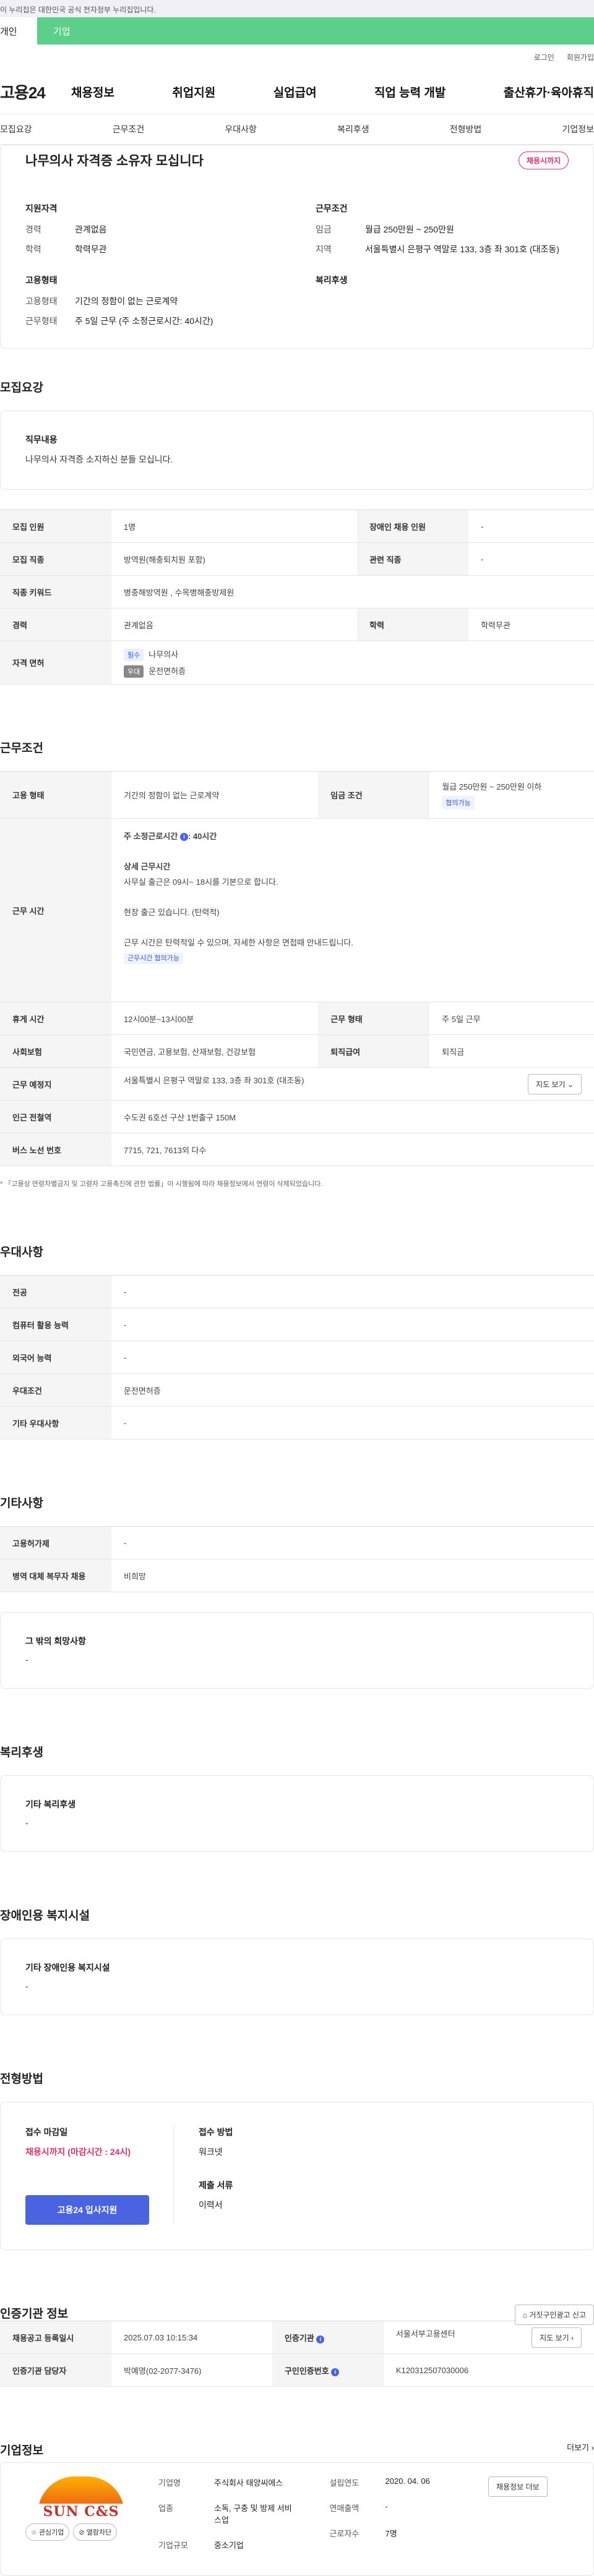 This screenshot has height=2576, width=594. What do you see at coordinates (466, 129) in the screenshot?
I see `tab-hiring: 전형방법` at bounding box center [466, 129].